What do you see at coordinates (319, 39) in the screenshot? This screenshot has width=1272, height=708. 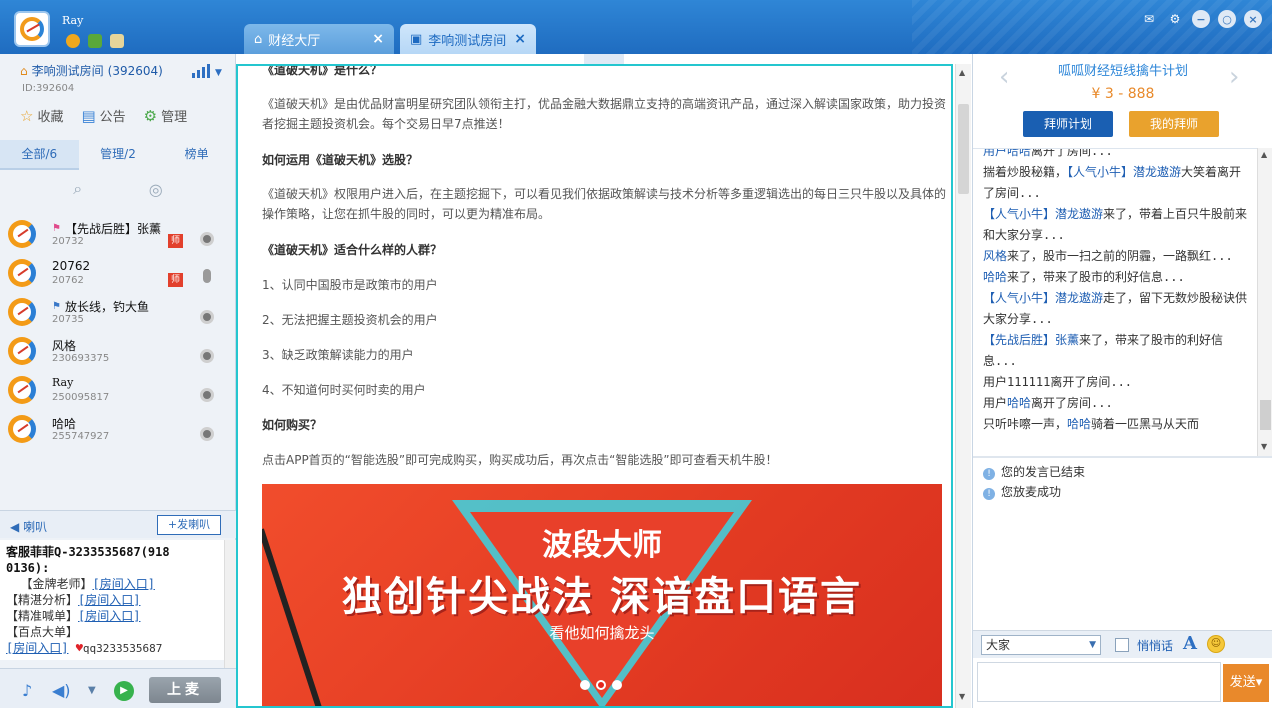 I see `tab-finance-hall: ⌂ 财经大厅 ×` at bounding box center [319, 39].